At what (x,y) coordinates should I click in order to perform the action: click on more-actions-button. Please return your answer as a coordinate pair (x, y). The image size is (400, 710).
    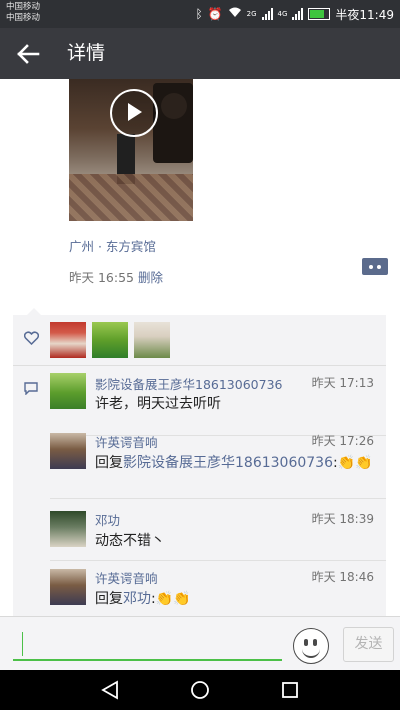
    Looking at the image, I should click on (375, 266).